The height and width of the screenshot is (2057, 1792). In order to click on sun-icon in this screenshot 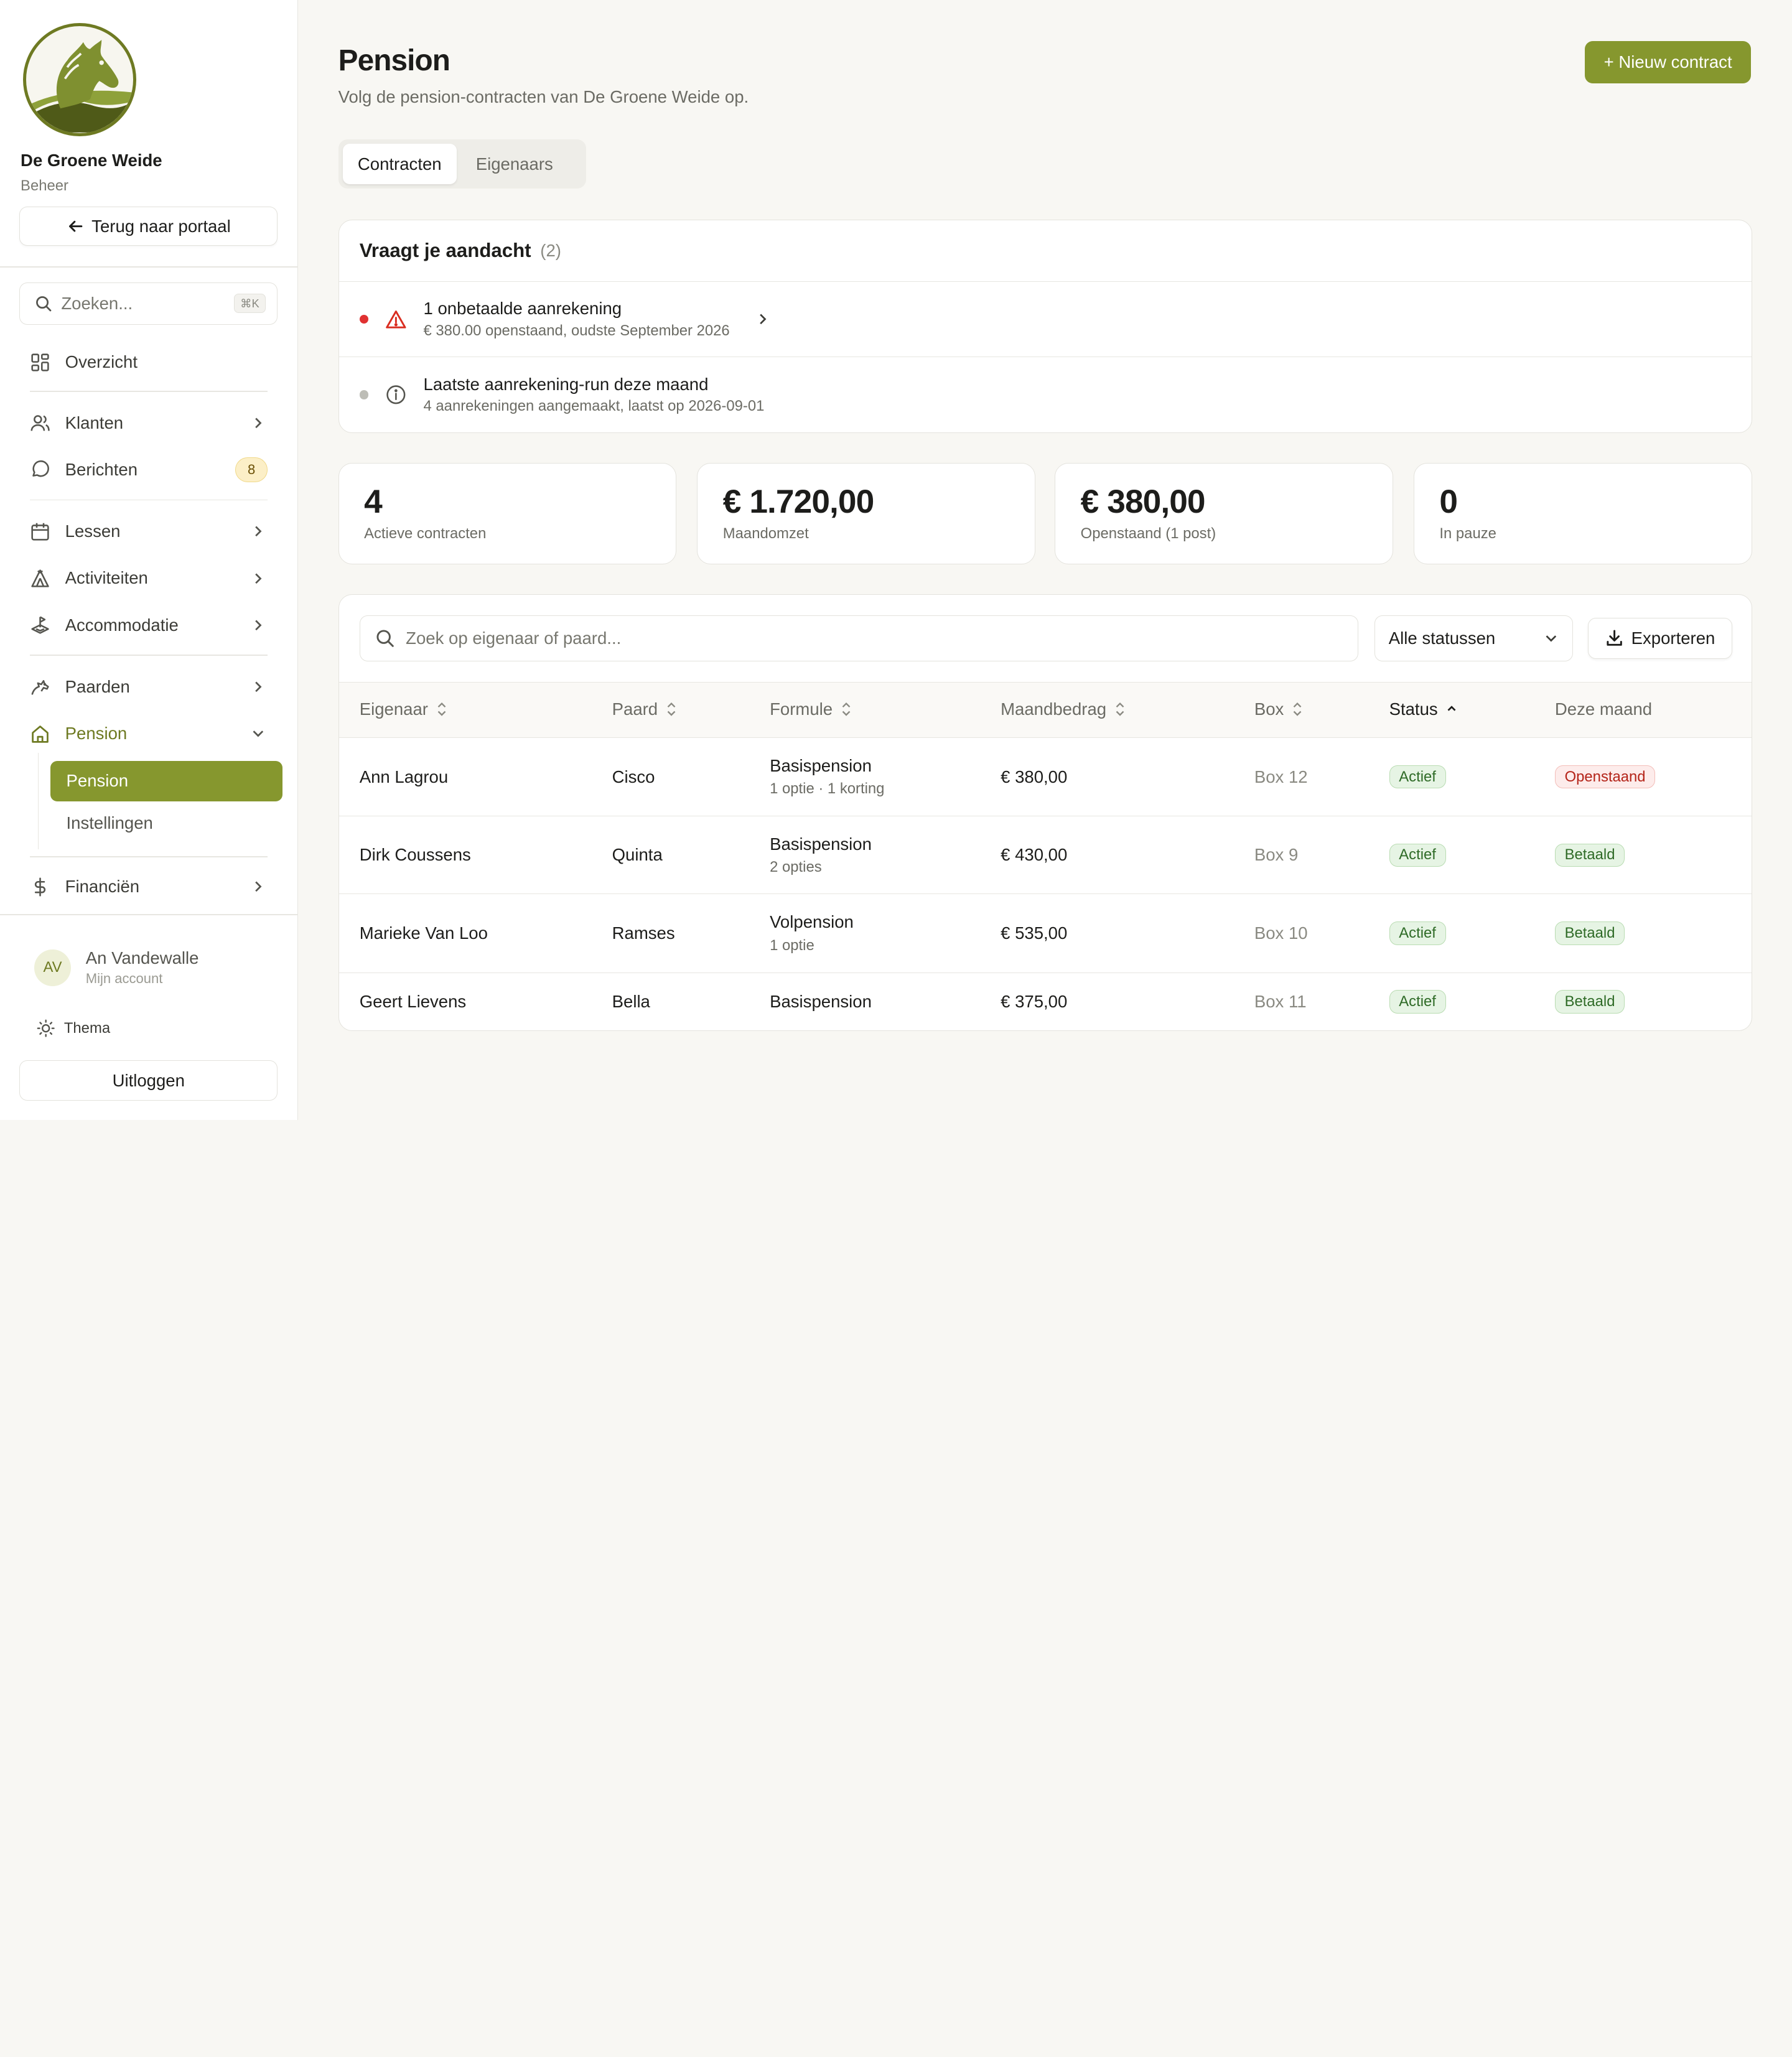, I will do `click(46, 1028)`.